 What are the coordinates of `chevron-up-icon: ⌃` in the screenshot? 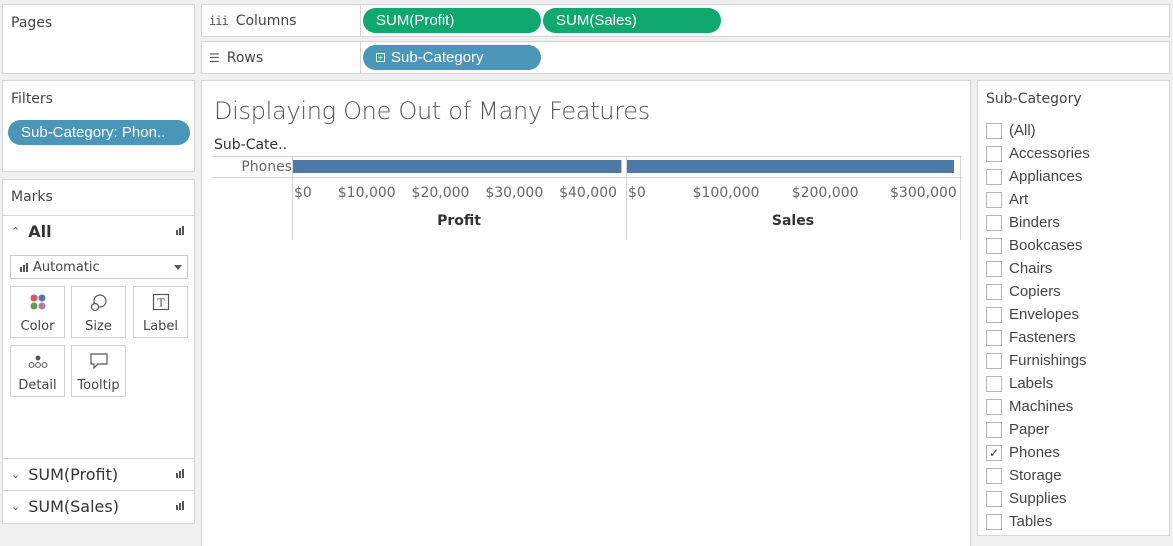 It's located at (15, 231).